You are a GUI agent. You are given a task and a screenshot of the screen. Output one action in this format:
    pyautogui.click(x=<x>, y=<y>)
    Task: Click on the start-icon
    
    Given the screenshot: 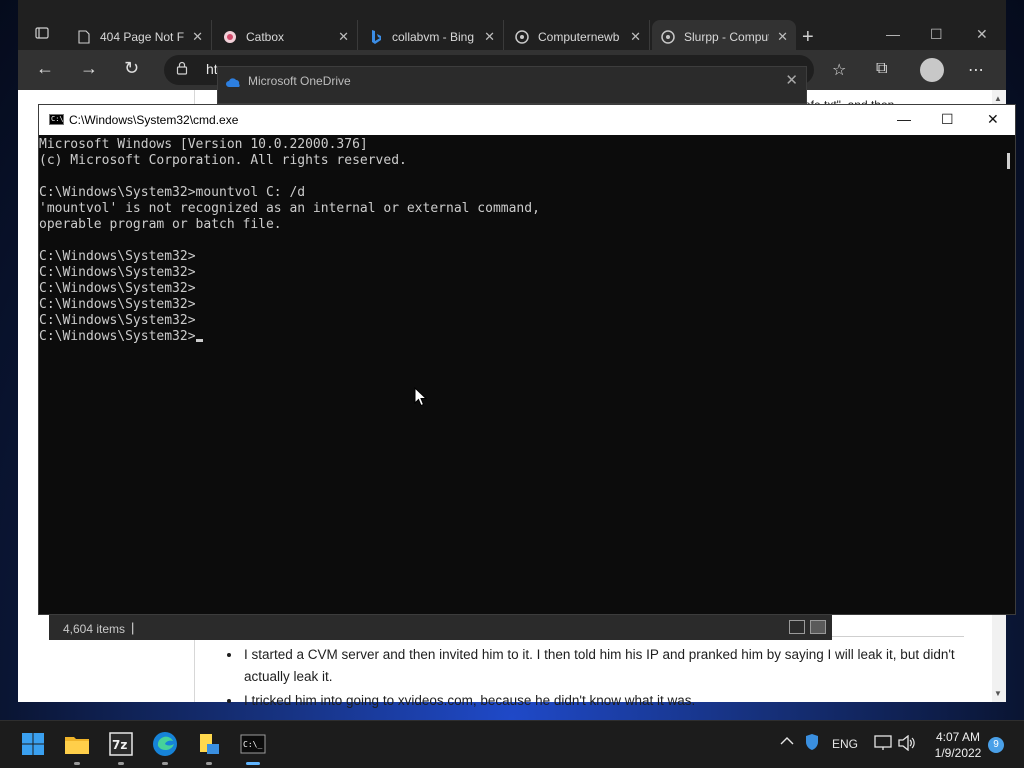 What is the action you would take?
    pyautogui.click(x=33, y=744)
    